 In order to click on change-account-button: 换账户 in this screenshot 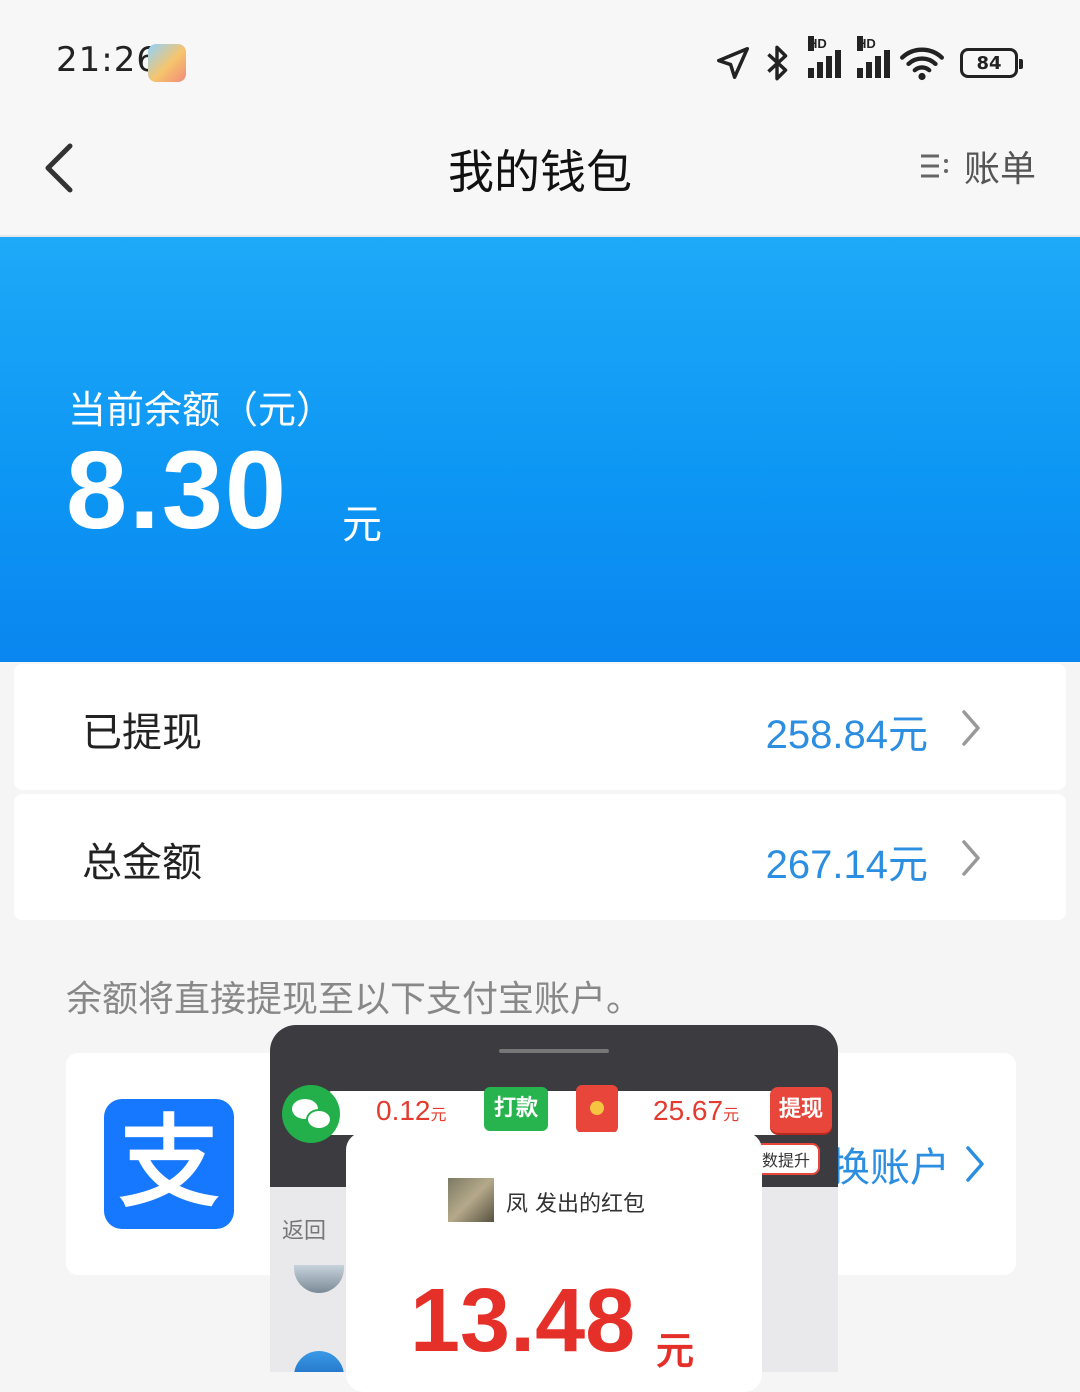, I will do `click(909, 1164)`.